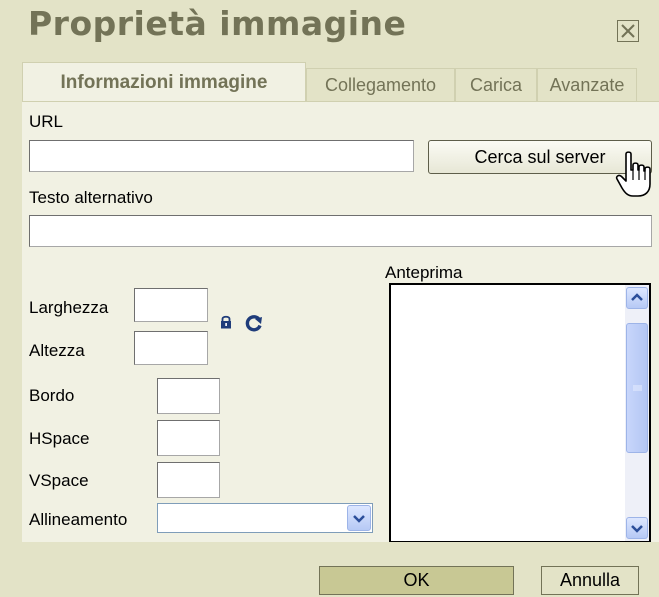 The image size is (659, 597). I want to click on preview-scrollbar, so click(637, 413).